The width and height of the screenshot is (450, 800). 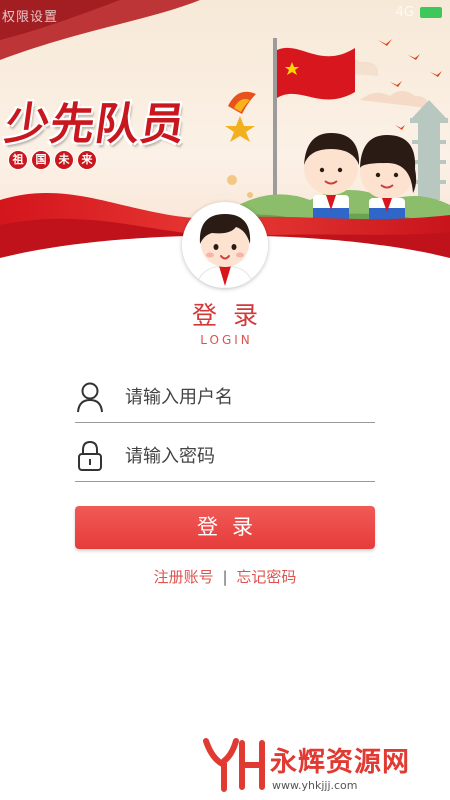 What do you see at coordinates (64, 160) in the screenshot?
I see `subtitle-char: 未` at bounding box center [64, 160].